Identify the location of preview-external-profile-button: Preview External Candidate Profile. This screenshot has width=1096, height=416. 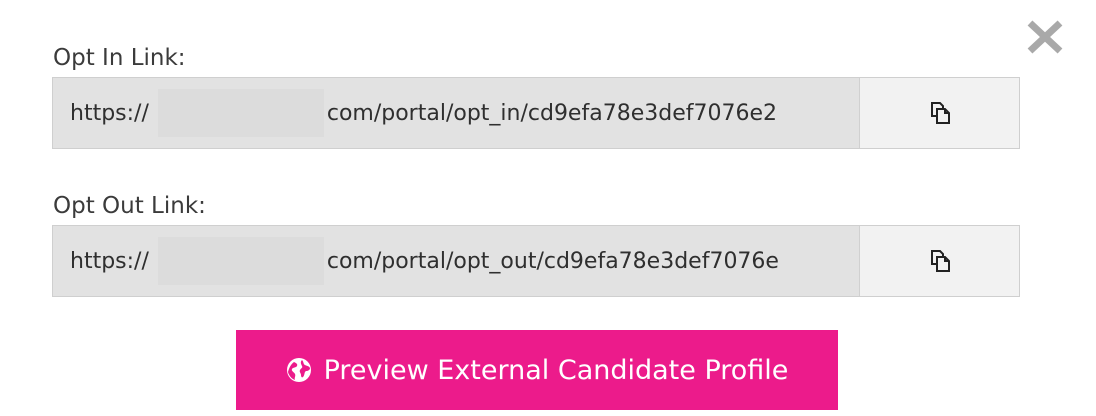
(537, 370).